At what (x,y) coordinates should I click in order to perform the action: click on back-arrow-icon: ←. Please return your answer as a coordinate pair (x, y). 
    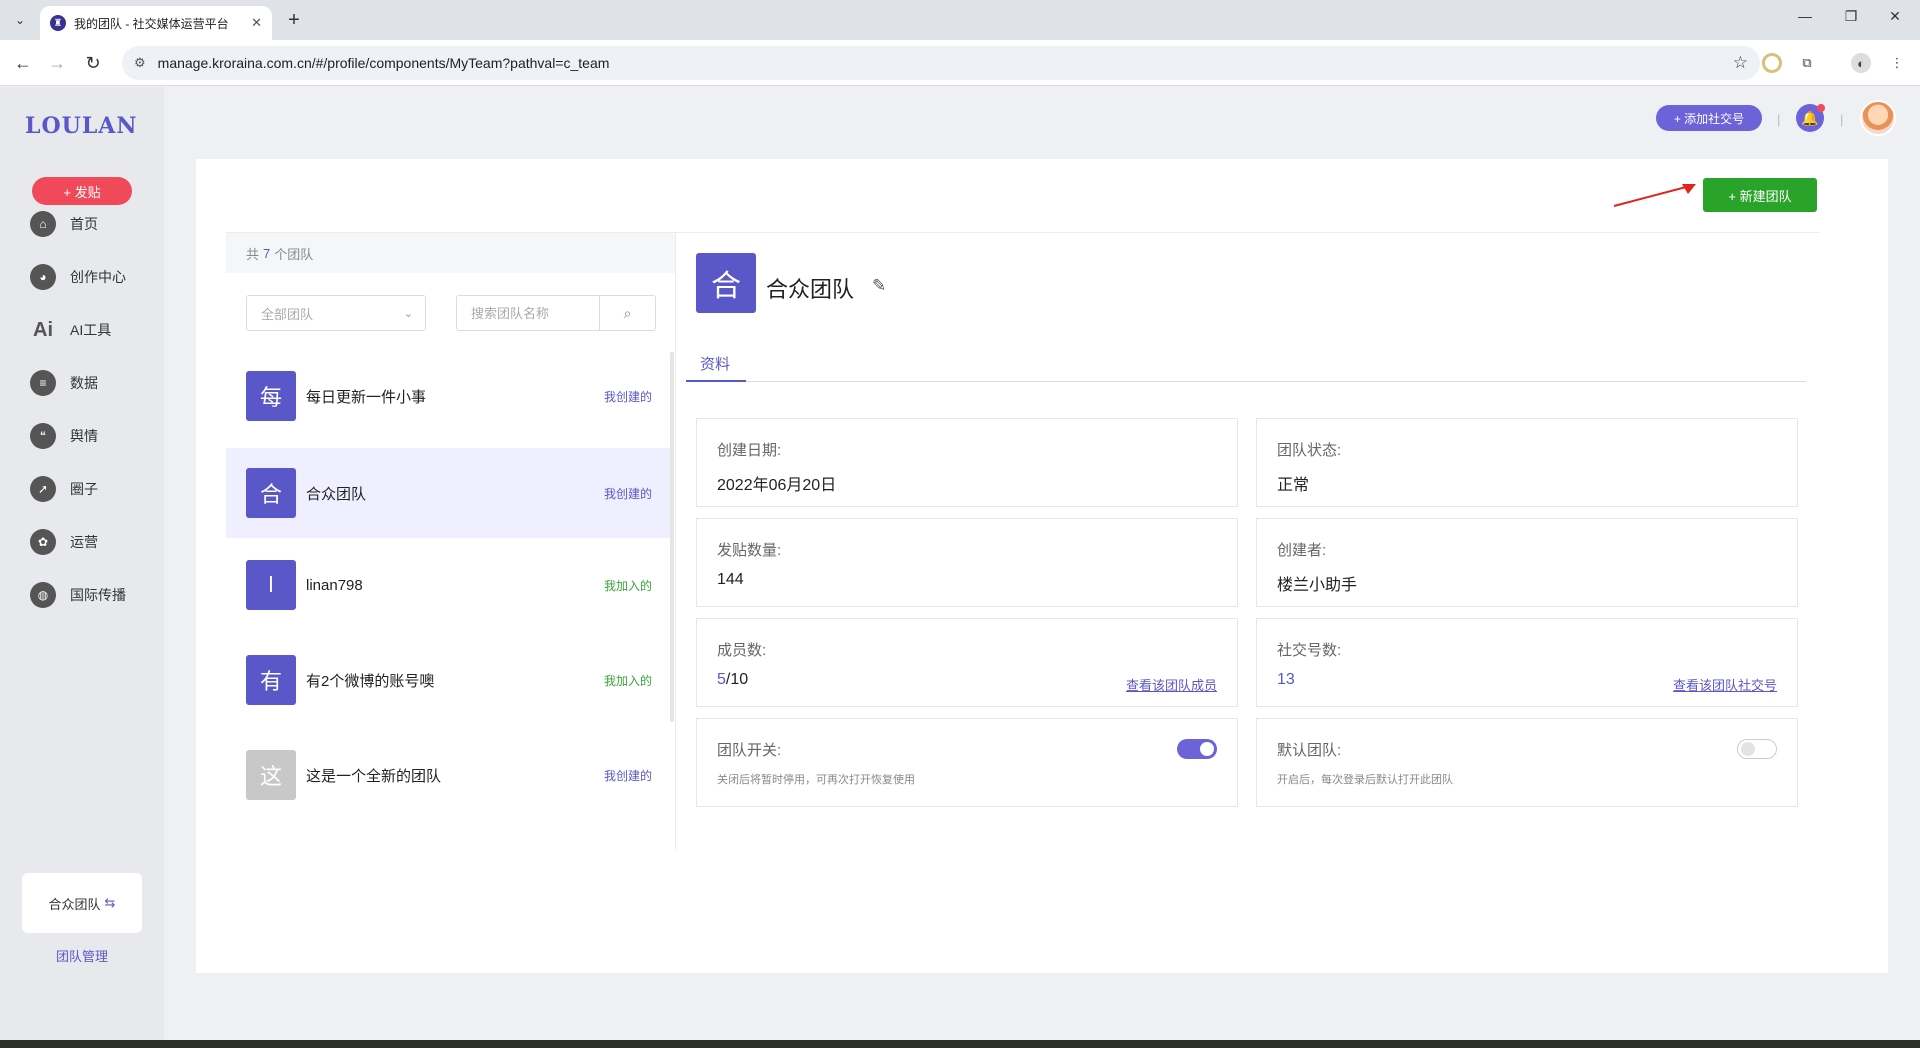
    Looking at the image, I should click on (23, 63).